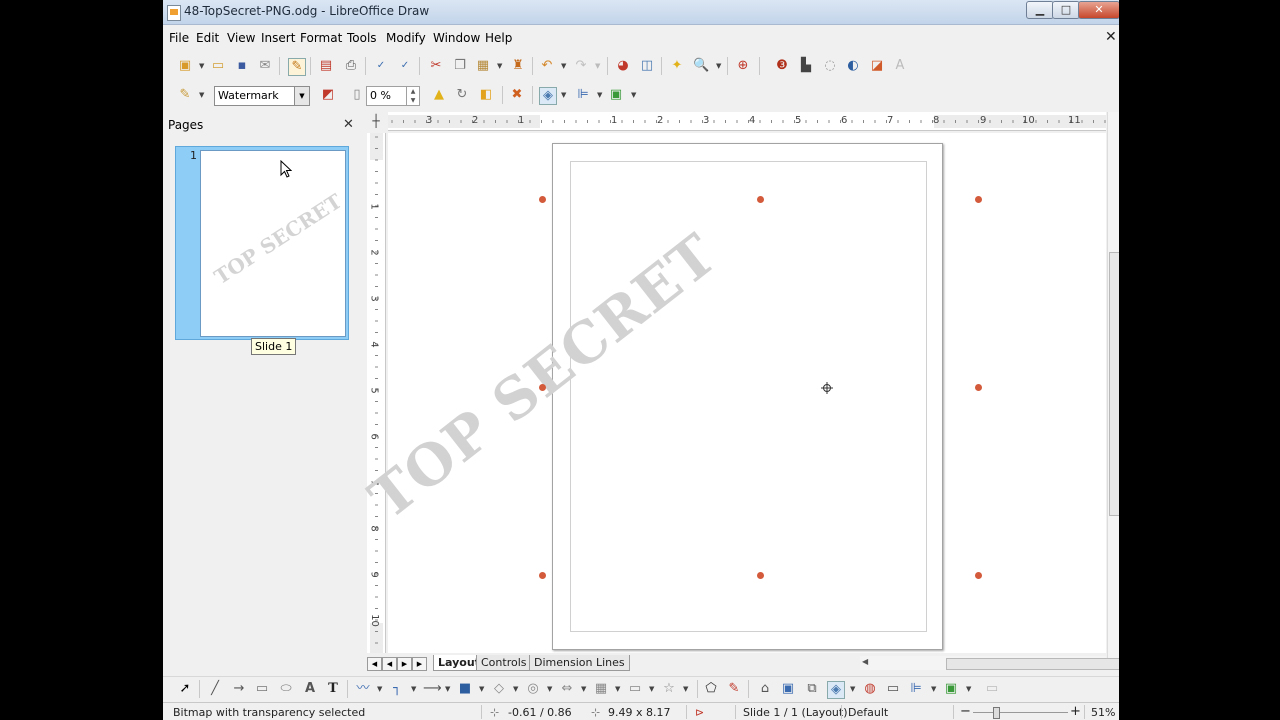 The width and height of the screenshot is (1280, 720). Describe the element at coordinates (239, 689) in the screenshot. I see `arrow-line-icon: →` at that location.